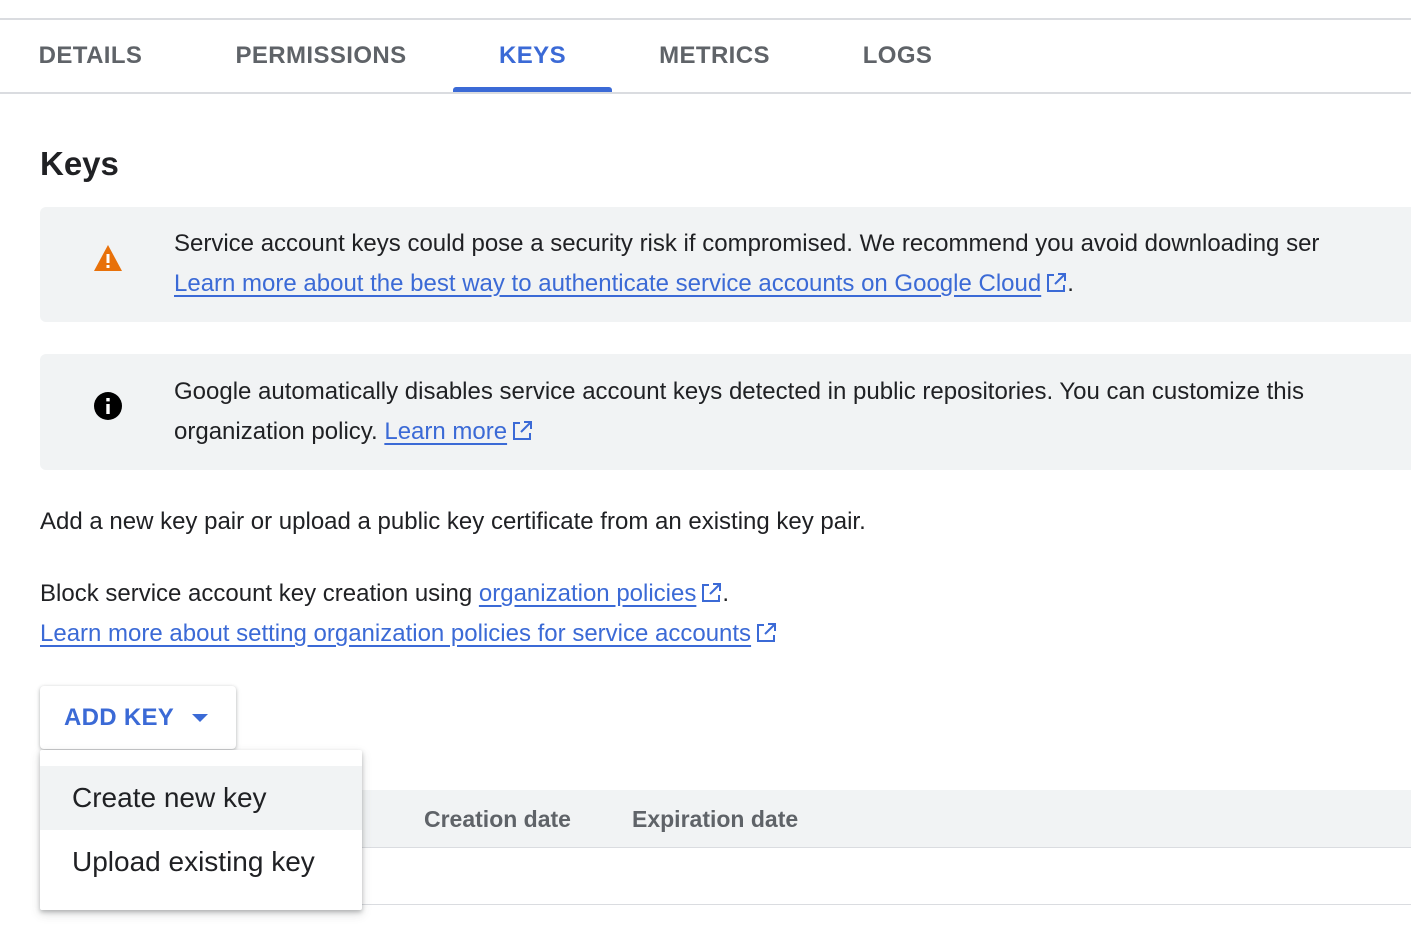  What do you see at coordinates (79, 163) in the screenshot?
I see `page-title: Keys` at bounding box center [79, 163].